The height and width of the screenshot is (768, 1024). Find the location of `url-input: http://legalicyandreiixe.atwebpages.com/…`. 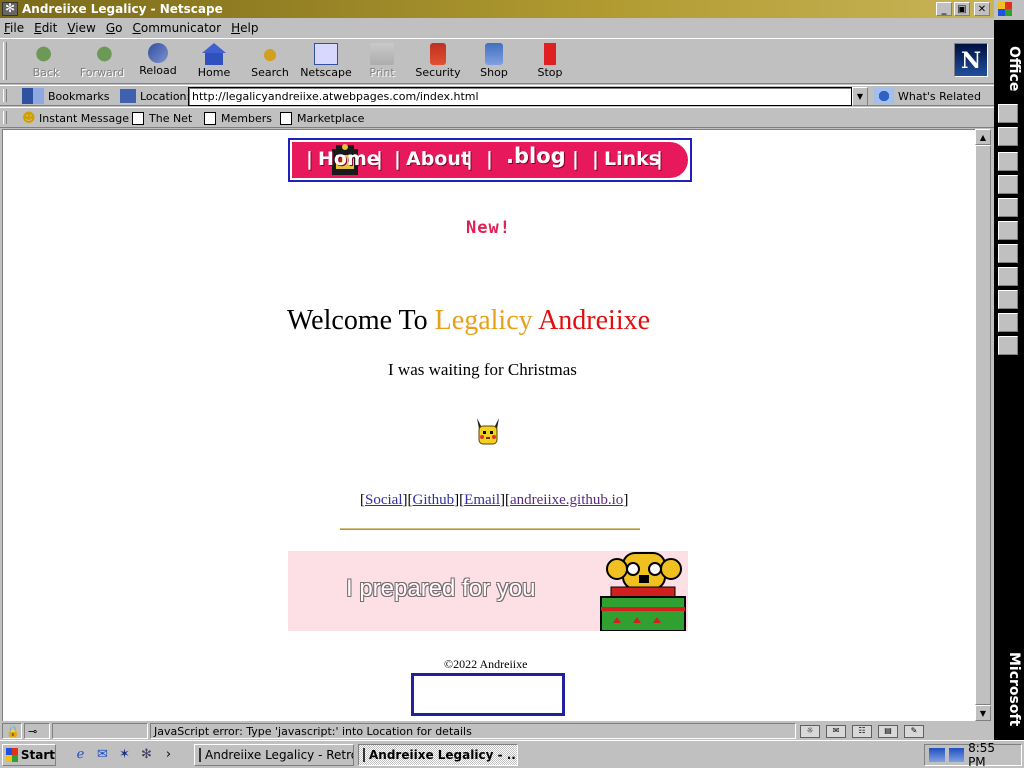

url-input: http://legalicyandreiixe.atwebpages.com/… is located at coordinates (520, 96).